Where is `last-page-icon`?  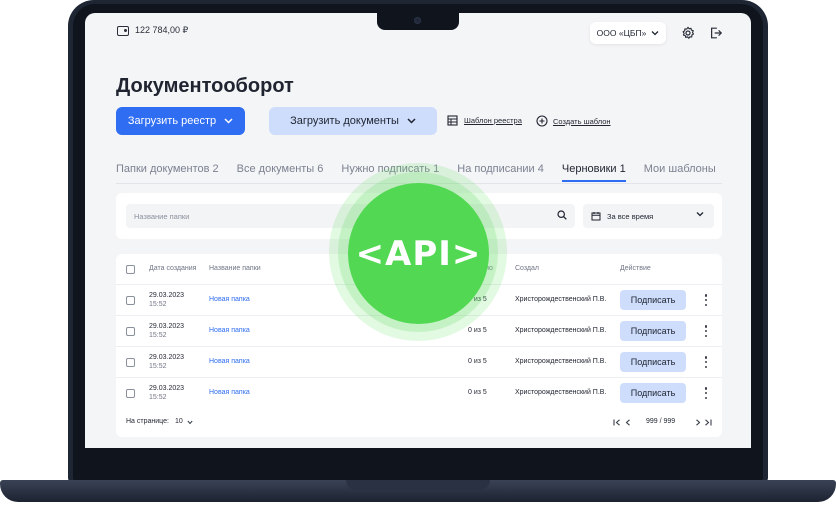 last-page-icon is located at coordinates (708, 422).